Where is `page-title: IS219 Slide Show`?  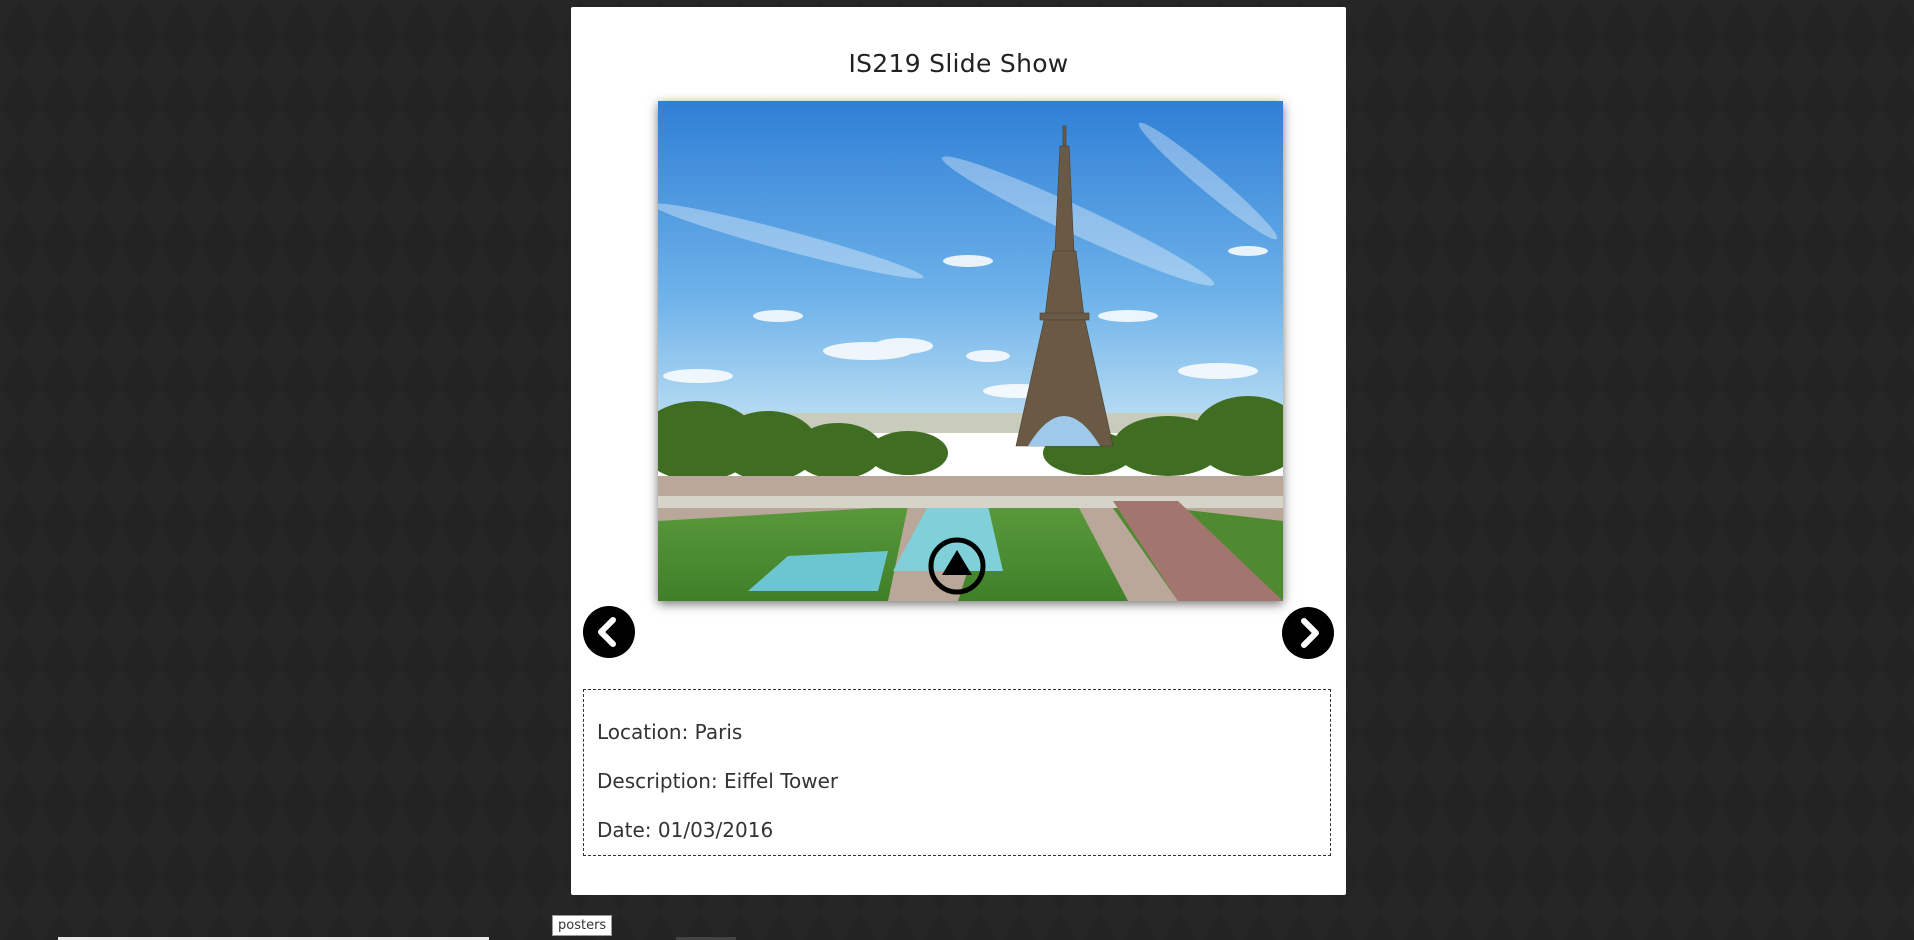
page-title: IS219 Slide Show is located at coordinates (958, 63).